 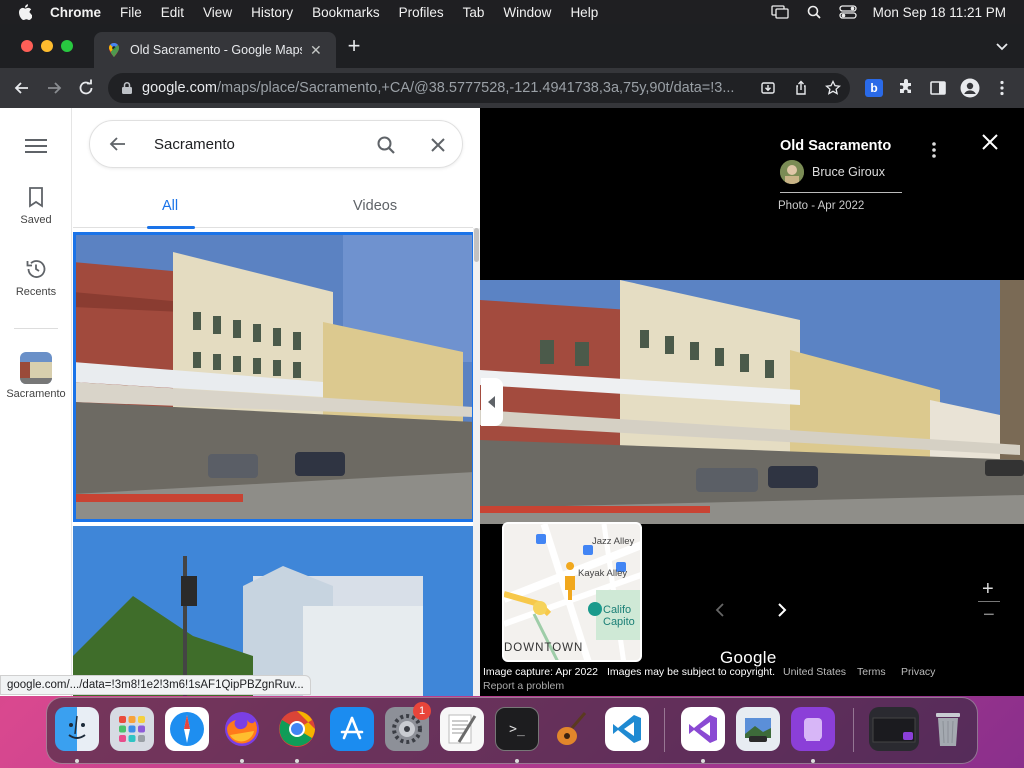 What do you see at coordinates (720, 610) in the screenshot?
I see `previous-photo-chevron-left-icon` at bounding box center [720, 610].